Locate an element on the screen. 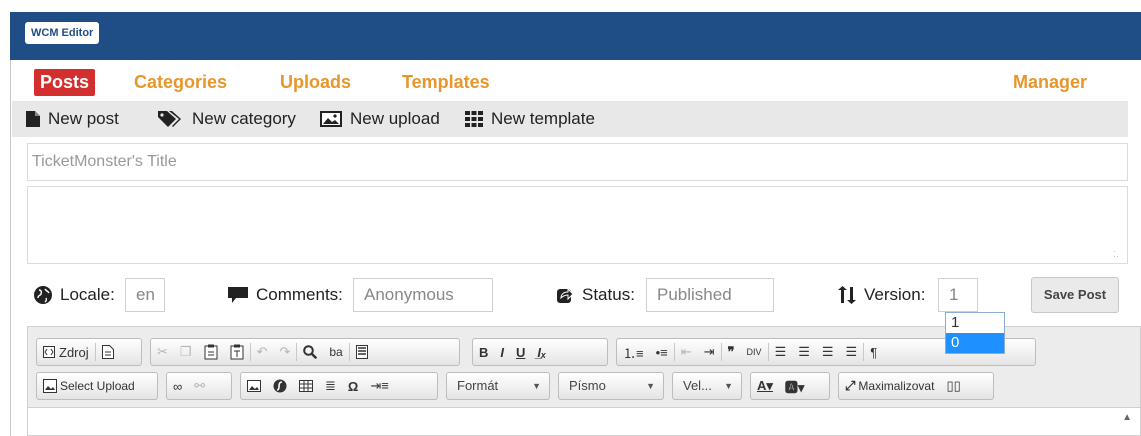 The width and height of the screenshot is (1141, 436). italic-button: I is located at coordinates (502, 352).